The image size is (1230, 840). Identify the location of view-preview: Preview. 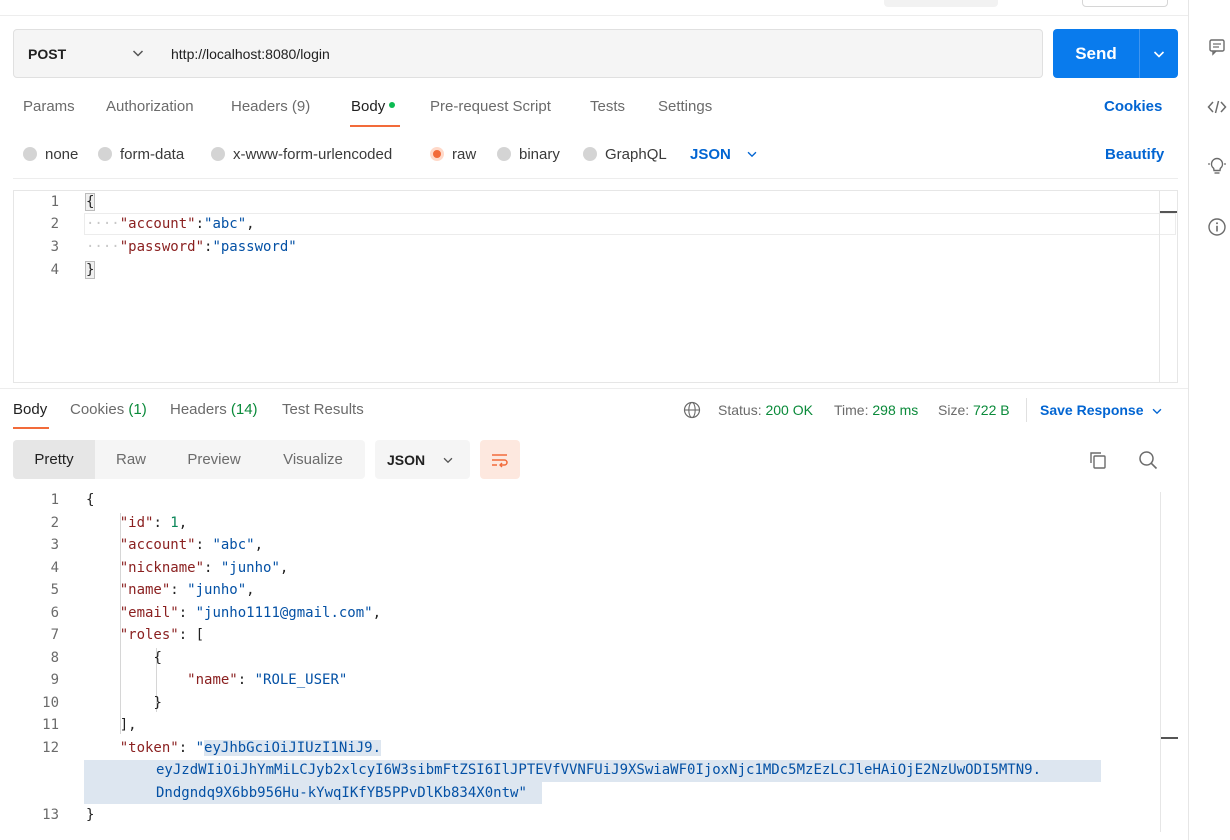
(214, 459).